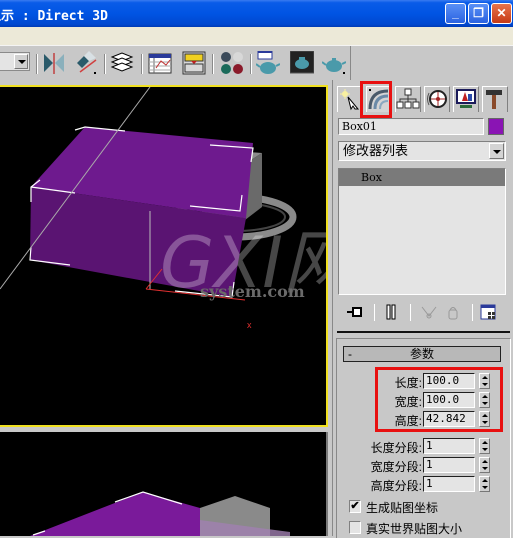  I want to click on tab-motion, so click(437, 99).